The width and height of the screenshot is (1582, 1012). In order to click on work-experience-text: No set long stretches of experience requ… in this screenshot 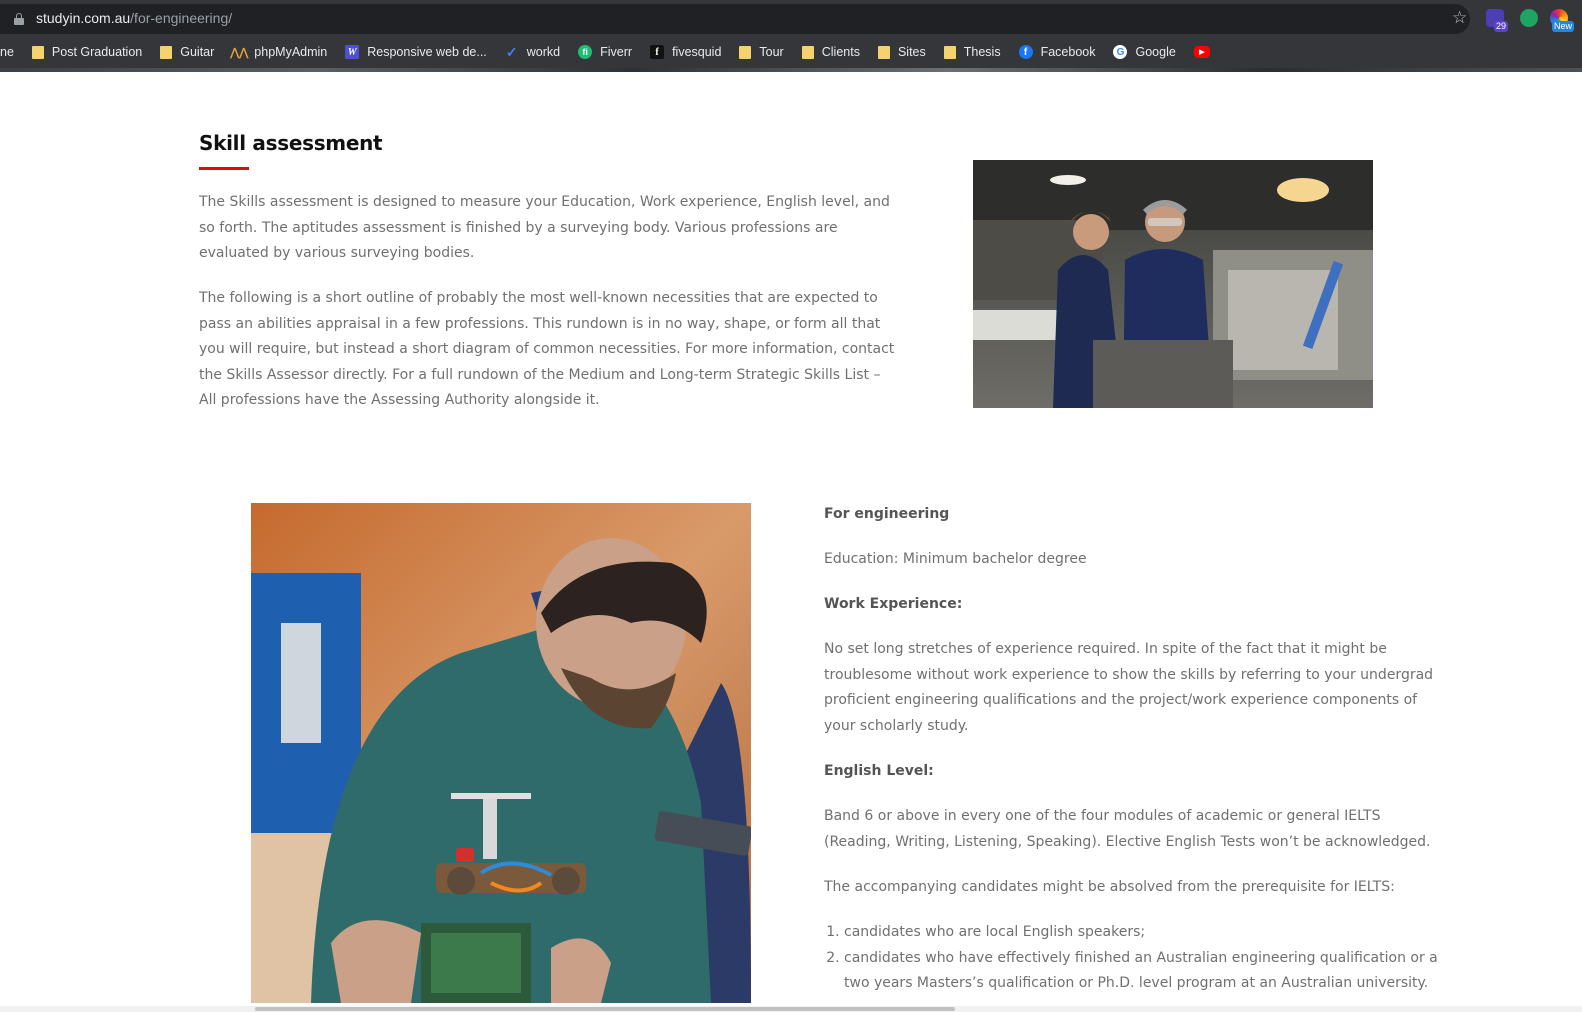, I will do `click(1129, 688)`.